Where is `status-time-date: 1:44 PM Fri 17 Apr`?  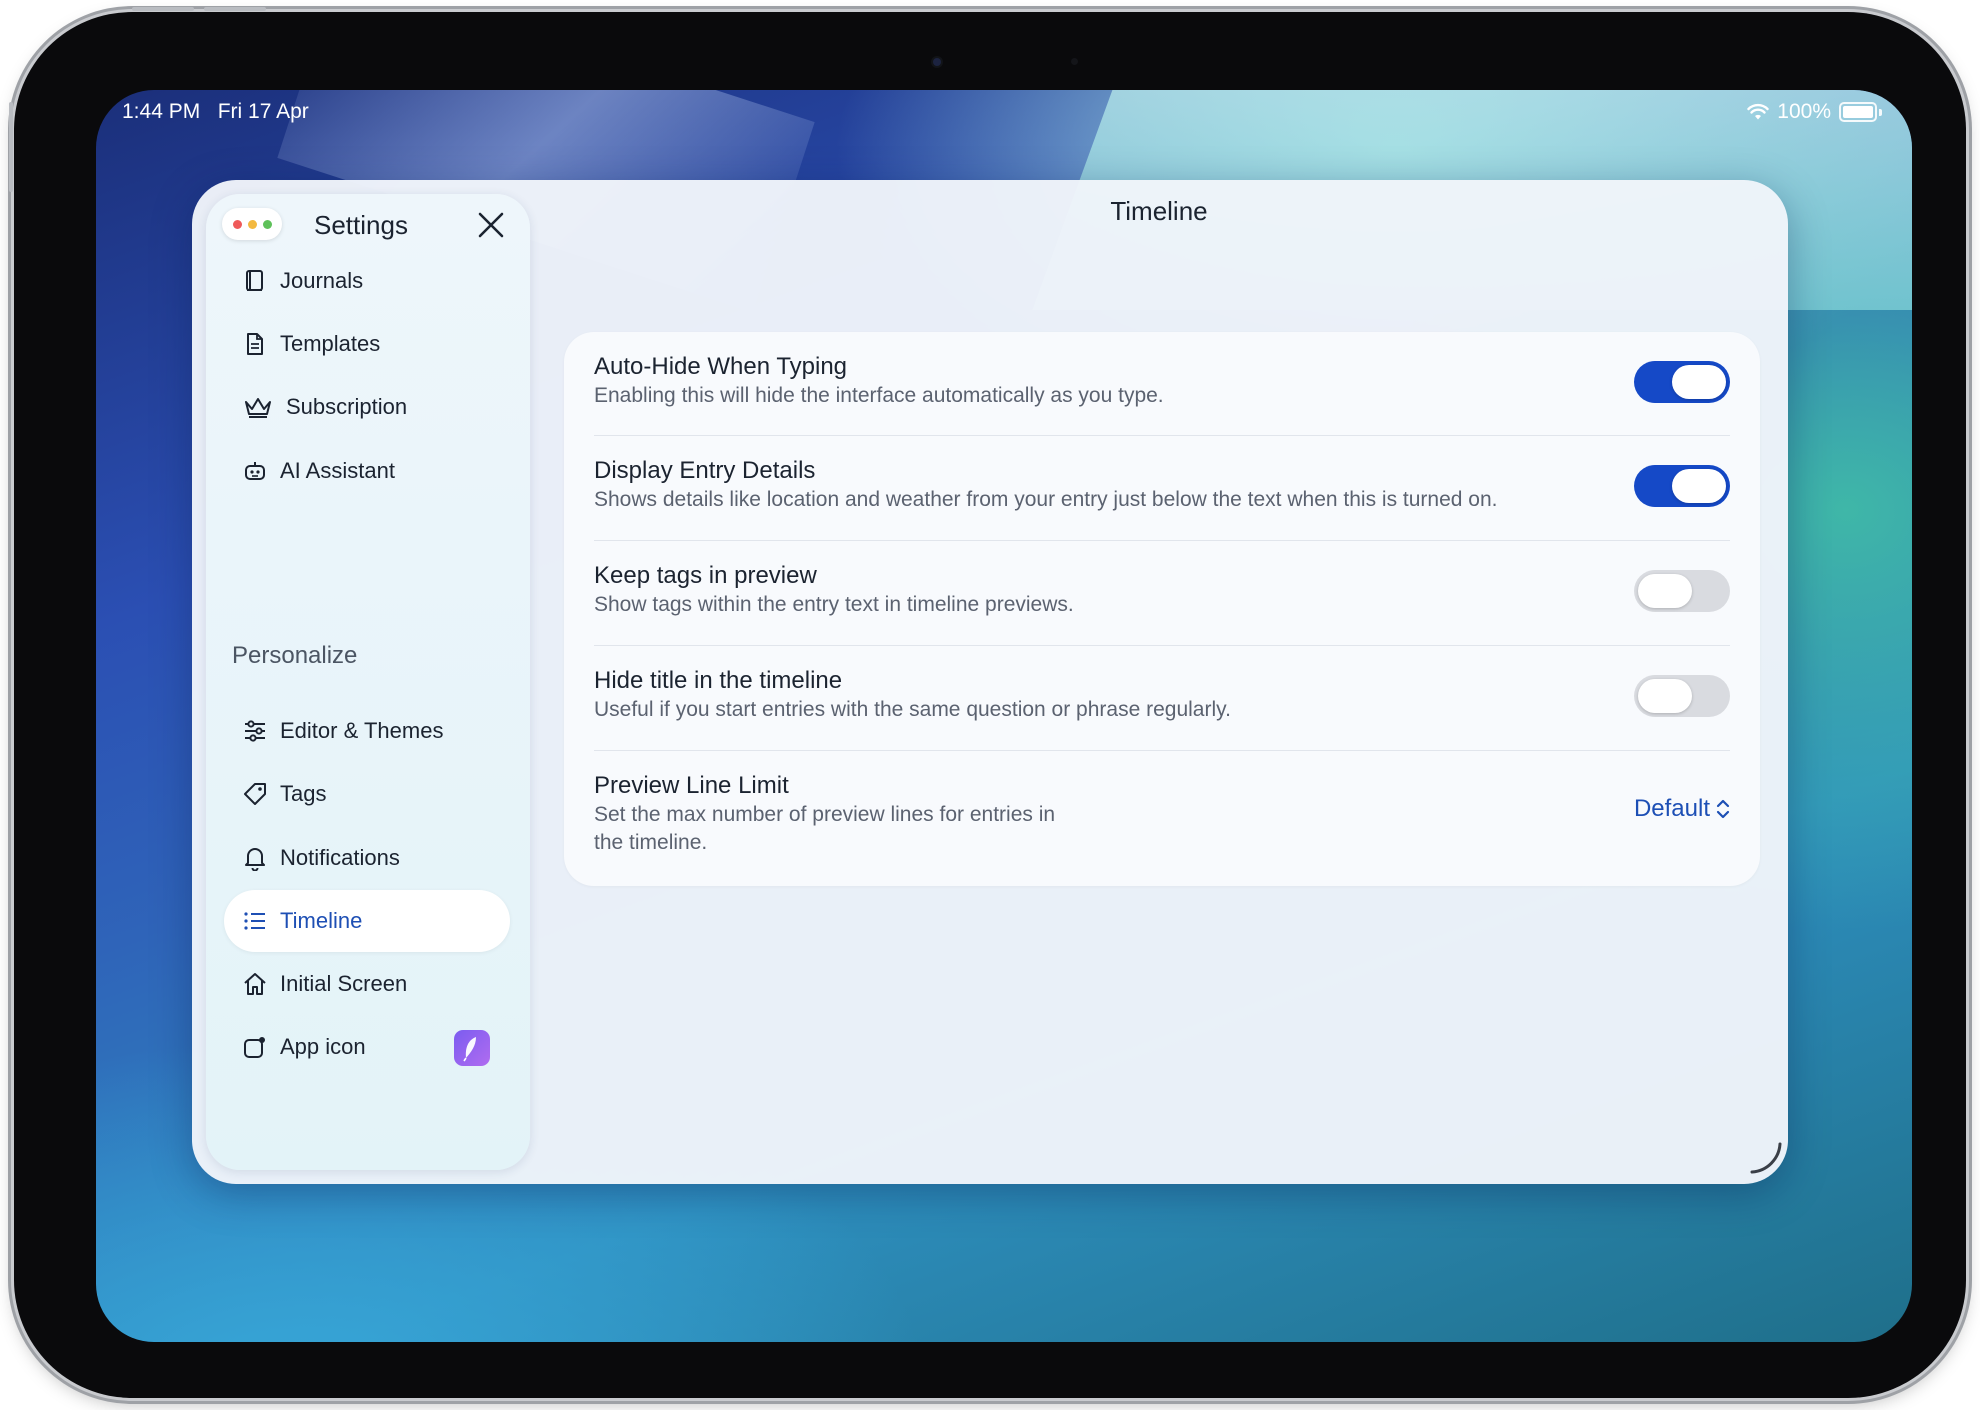
status-time-date: 1:44 PM Fri 17 Apr is located at coordinates (215, 112).